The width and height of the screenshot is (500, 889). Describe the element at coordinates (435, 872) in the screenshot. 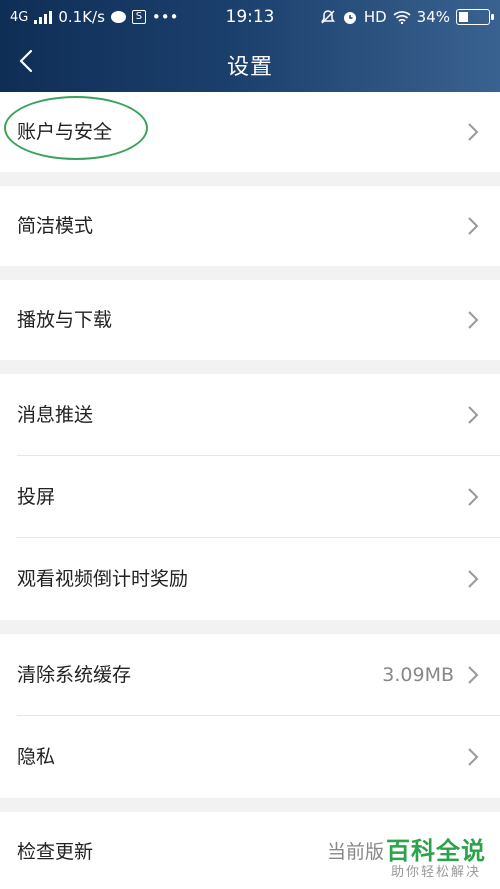

I see `watermark-subtitle: 助你轻松解决` at that location.